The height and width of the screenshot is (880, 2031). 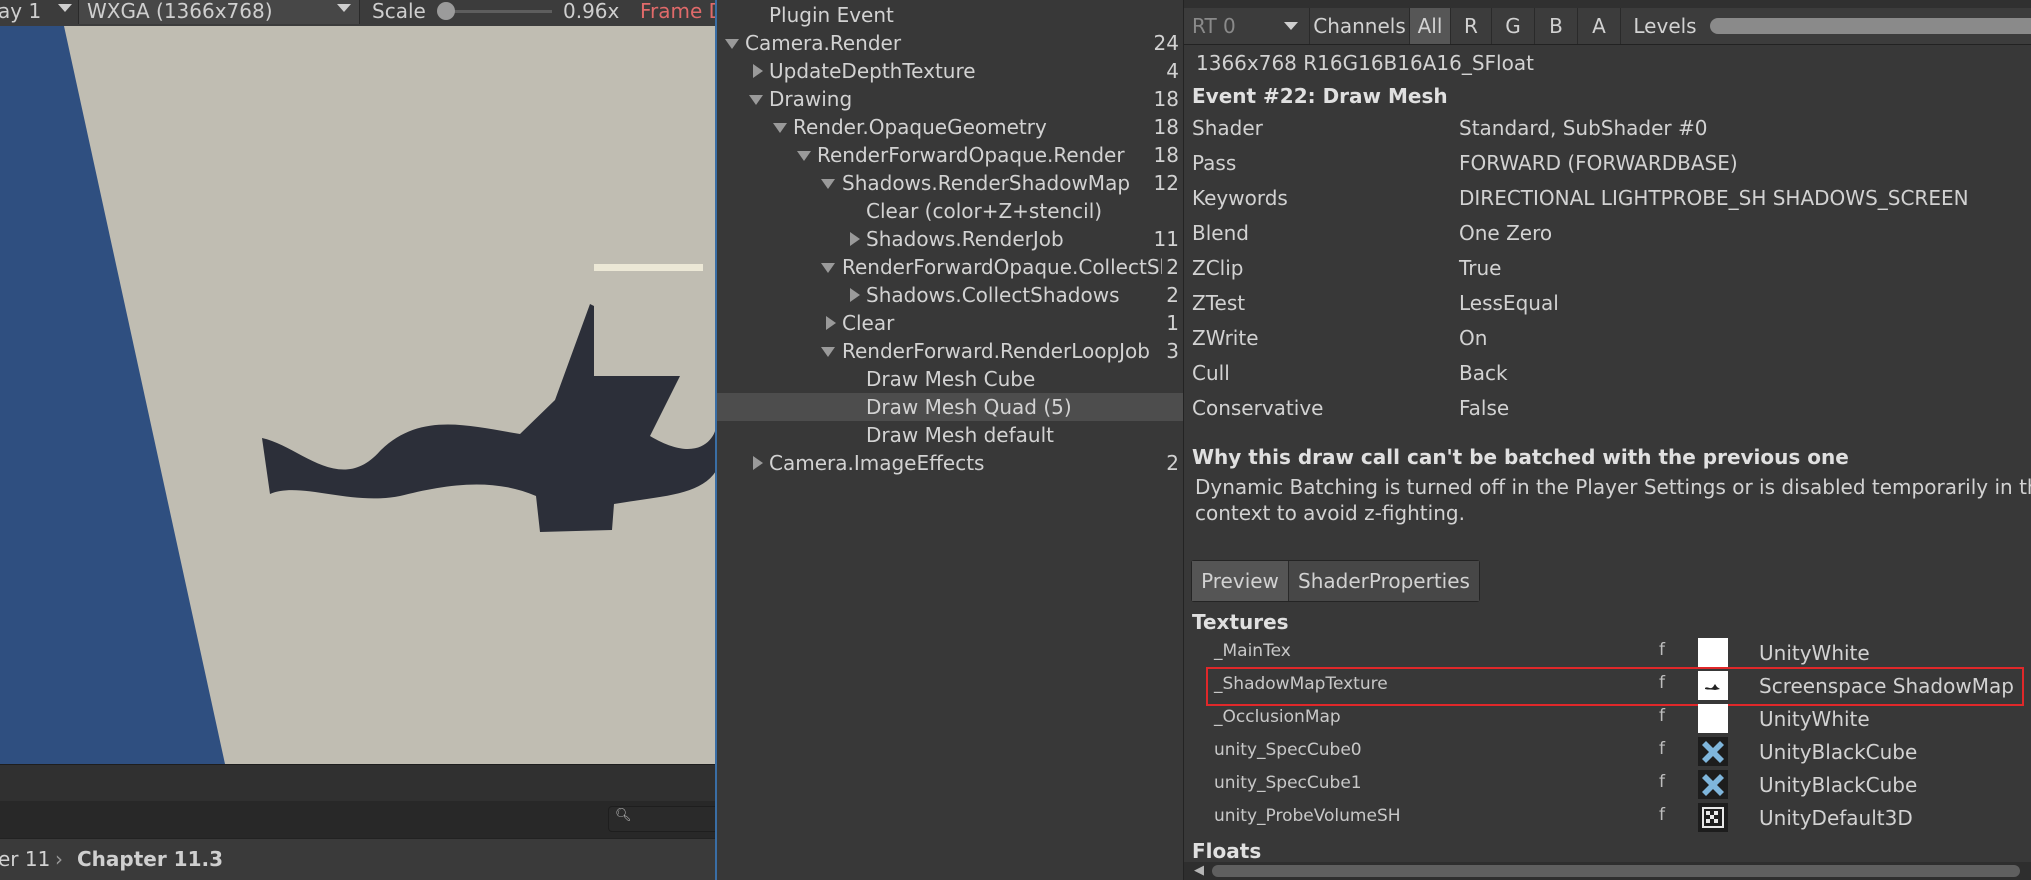 I want to click on tree-item-render-forward-opaque-render: RenderForwardOpaque.Render 18, so click(x=950, y=155).